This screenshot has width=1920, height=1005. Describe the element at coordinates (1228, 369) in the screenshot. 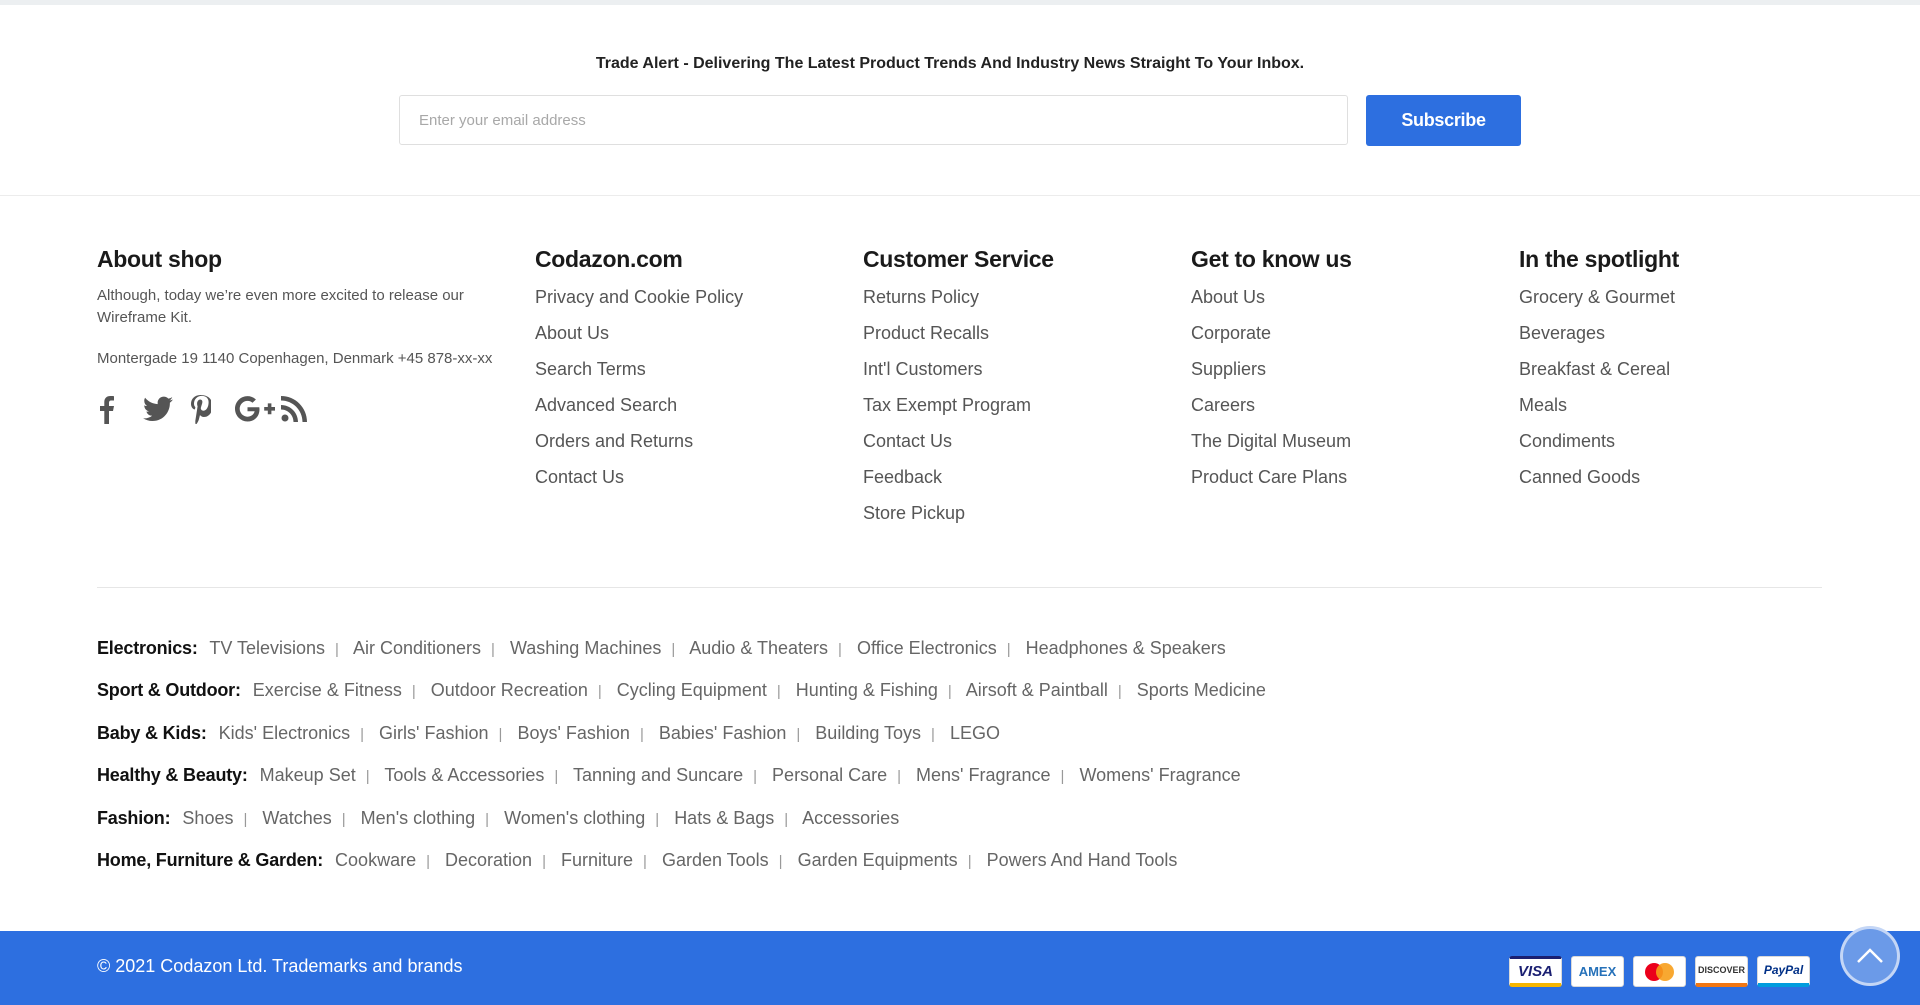

I see `suppliers-link: Suppliers` at that location.